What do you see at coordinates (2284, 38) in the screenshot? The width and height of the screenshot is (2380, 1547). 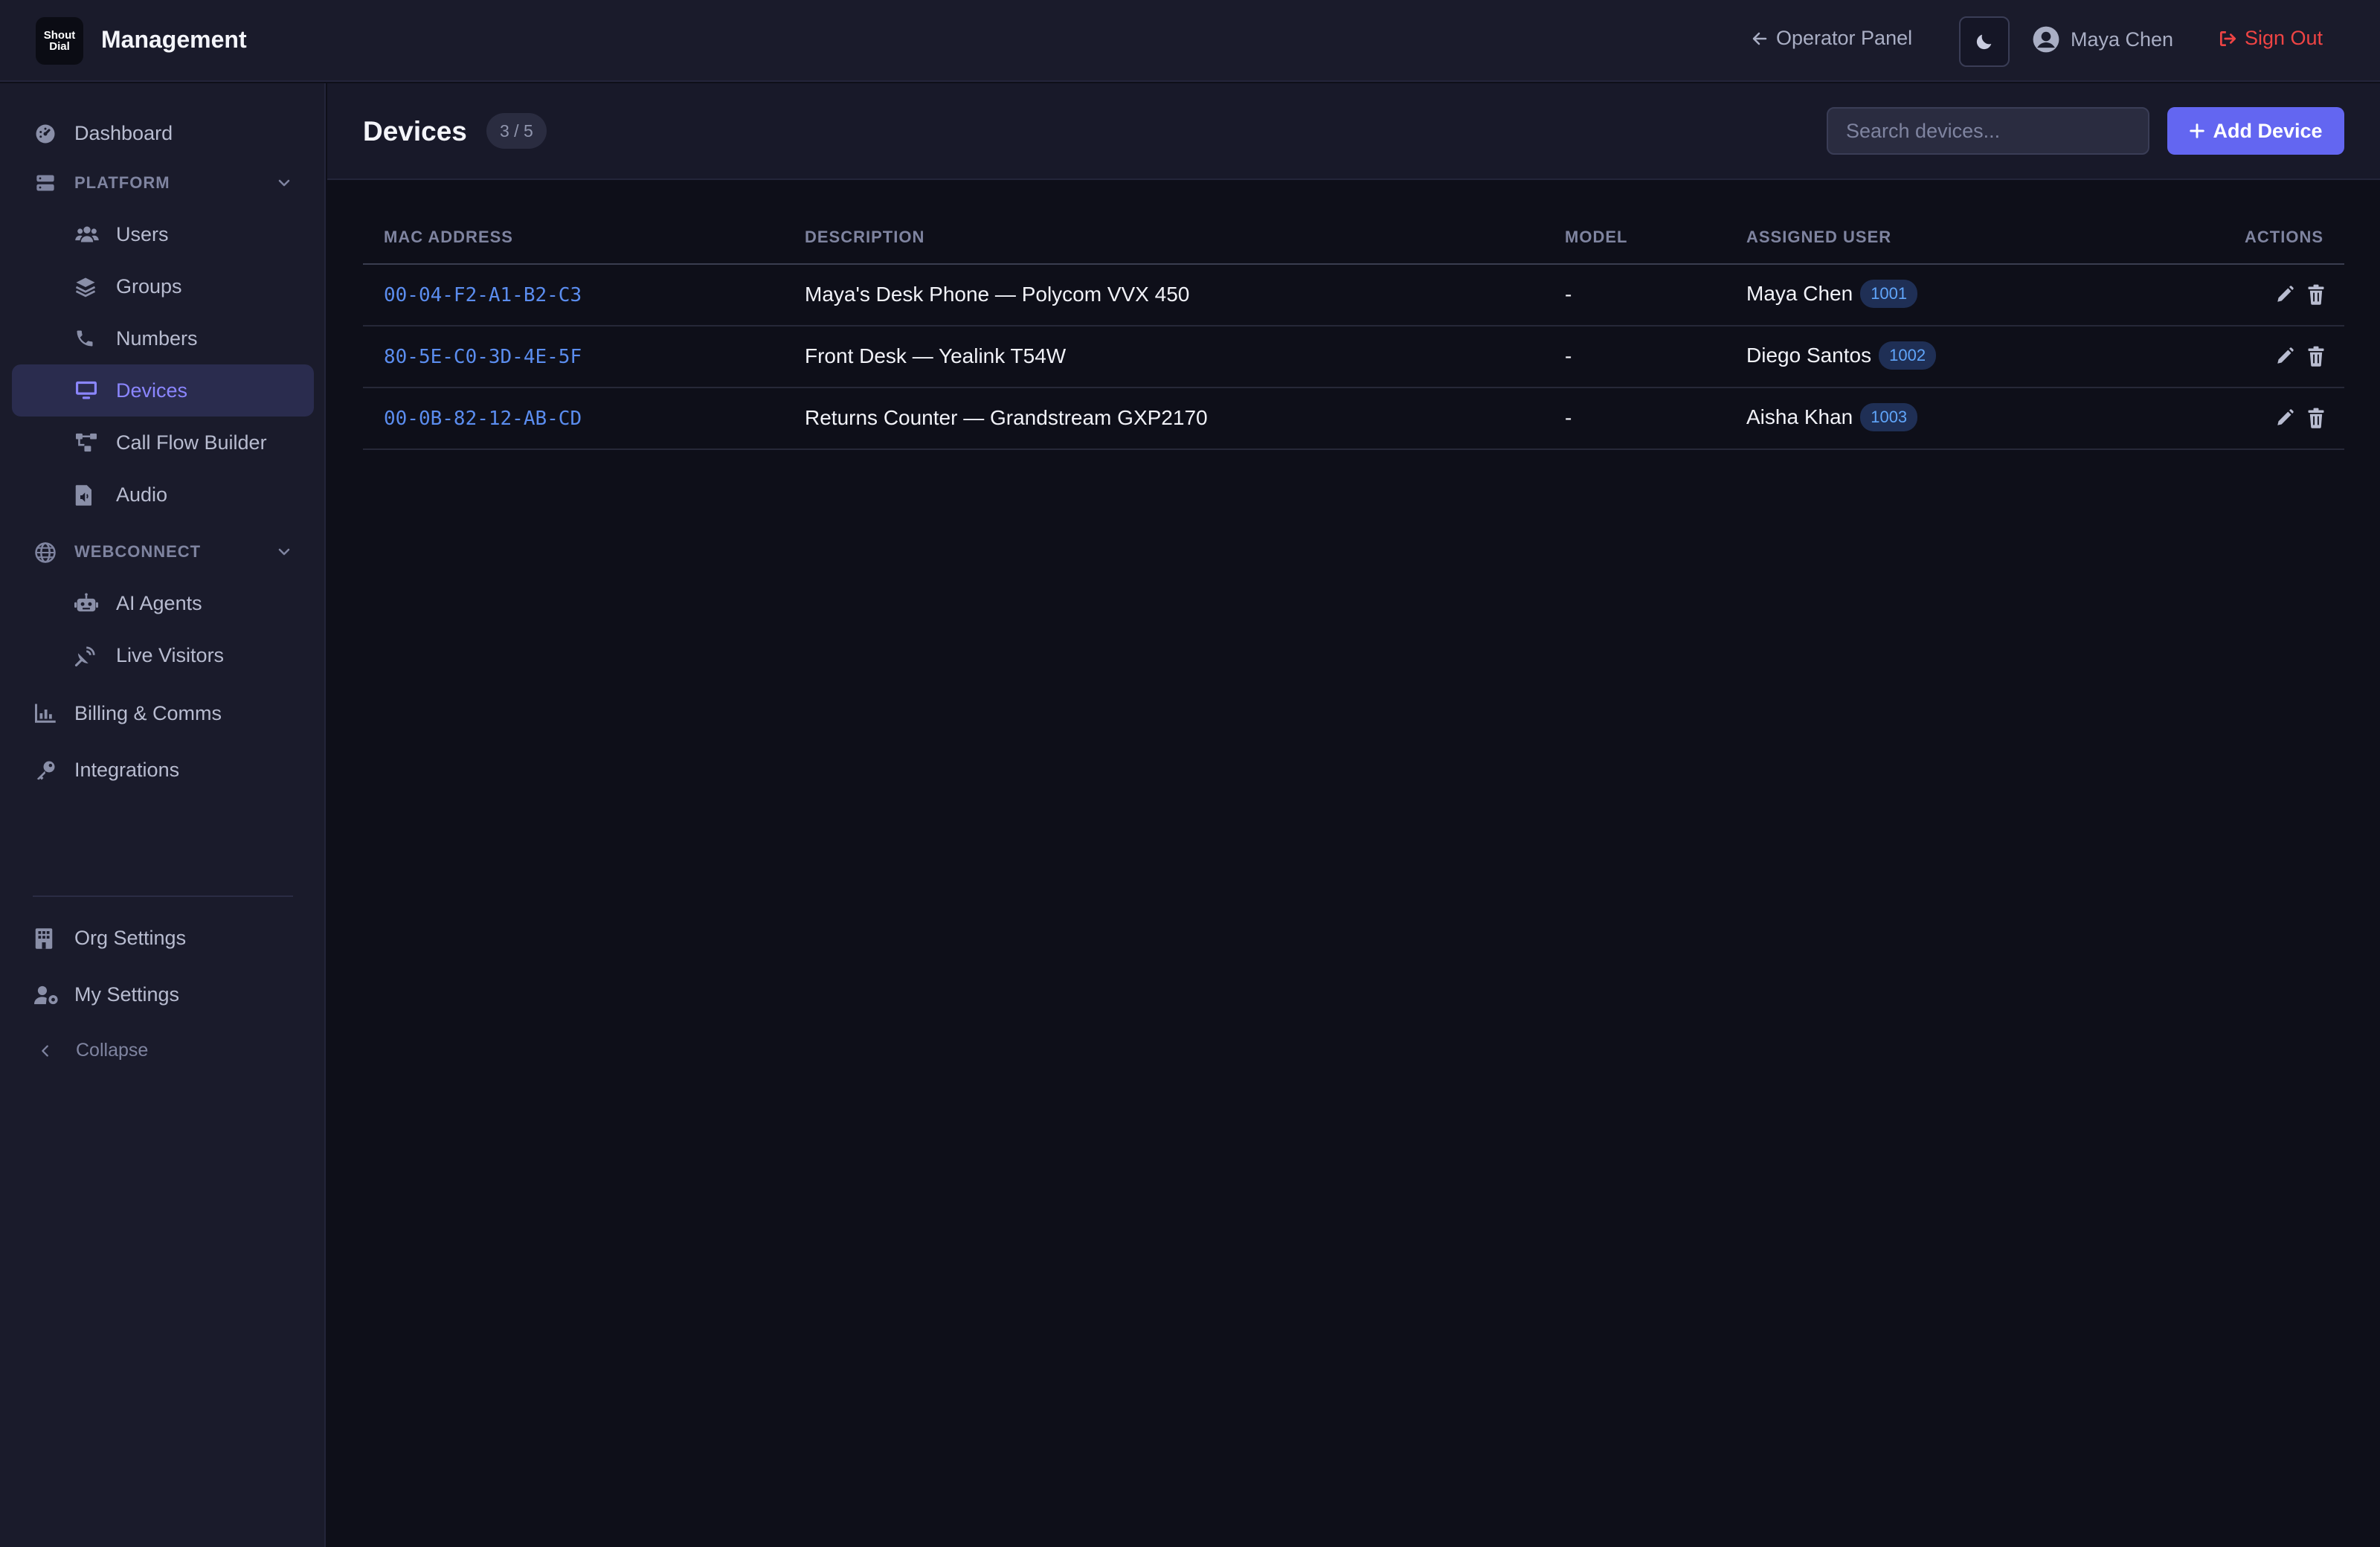 I see `sign-out-label: Sign Out` at bounding box center [2284, 38].